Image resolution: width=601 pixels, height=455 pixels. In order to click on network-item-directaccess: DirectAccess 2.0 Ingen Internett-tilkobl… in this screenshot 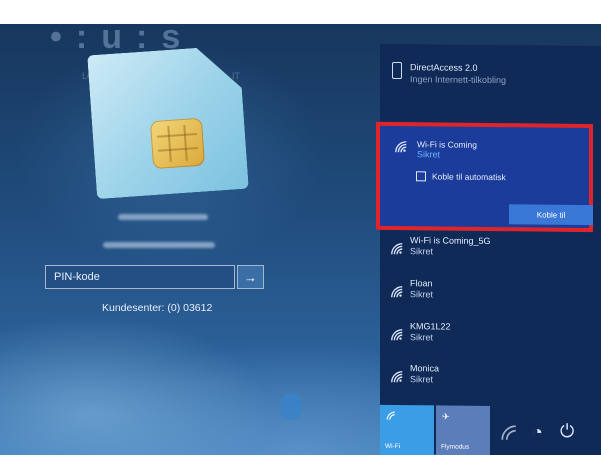, I will do `click(490, 77)`.